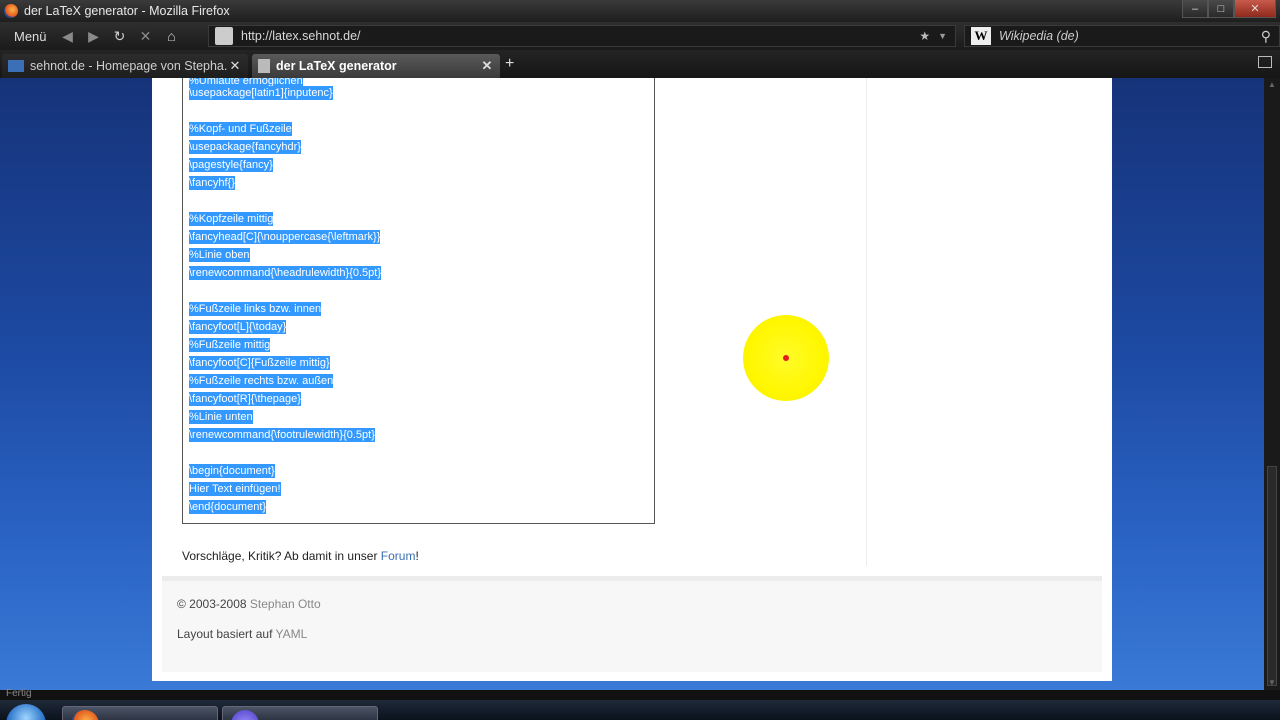  I want to click on window-controls: – □ ✕, so click(1229, 9).